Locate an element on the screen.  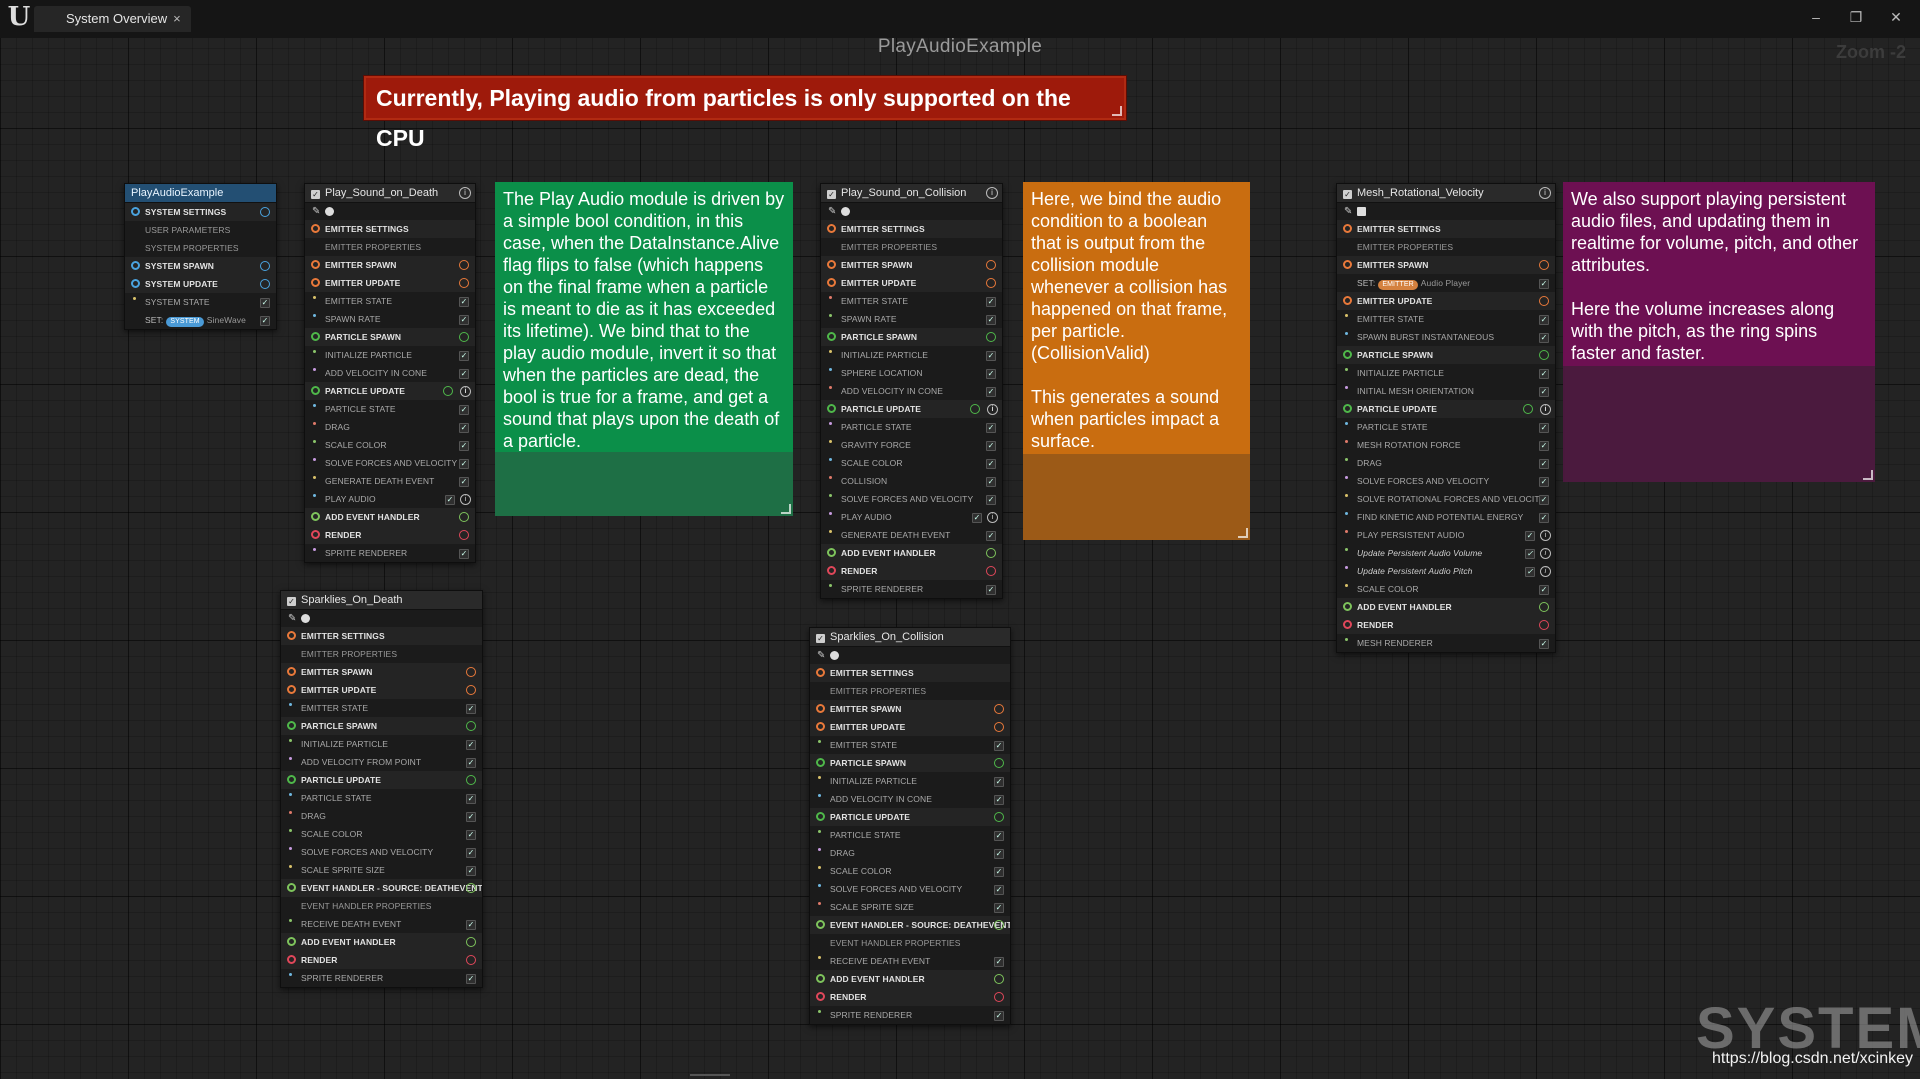
module-emitter-properties: EMITTER PROPERTIES is located at coordinates (910, 691).